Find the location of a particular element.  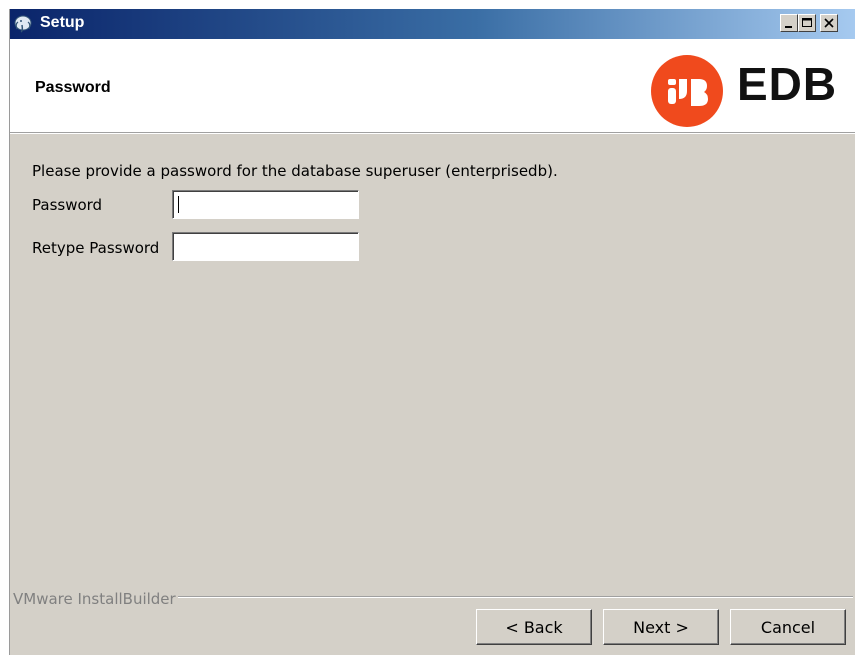

maximize-button is located at coordinates (807, 23).